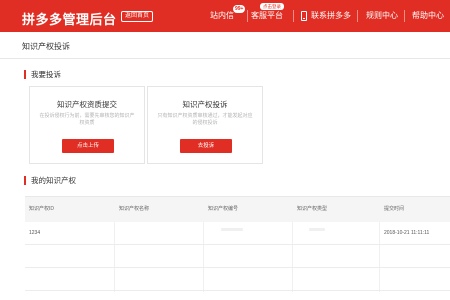 The image size is (450, 300). I want to click on section-title-complaint: 我要投诉, so click(42, 74).